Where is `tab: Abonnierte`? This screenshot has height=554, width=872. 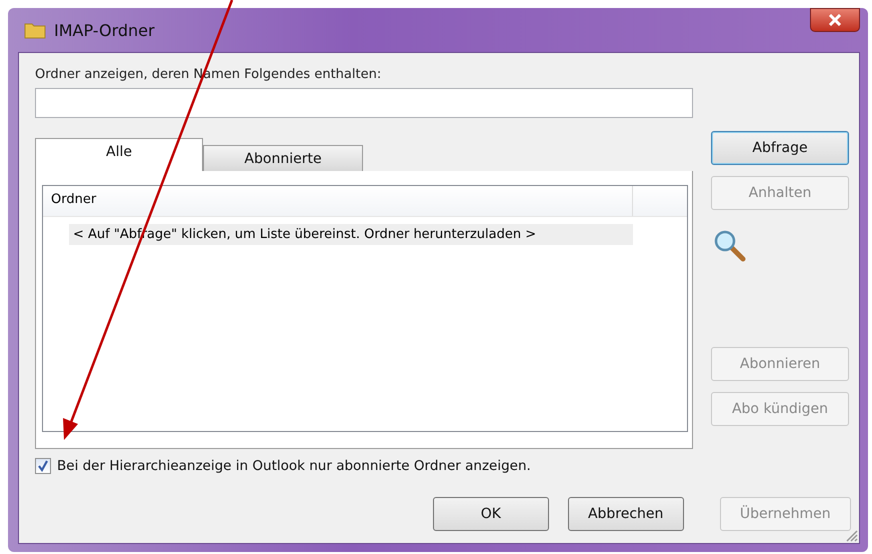 tab: Abonnierte is located at coordinates (283, 158).